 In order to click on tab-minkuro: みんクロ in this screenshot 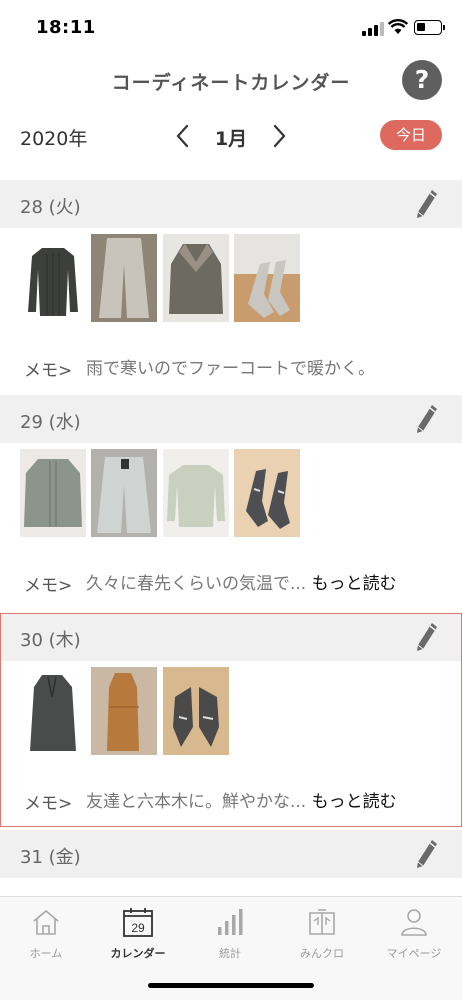, I will do `click(322, 937)`.